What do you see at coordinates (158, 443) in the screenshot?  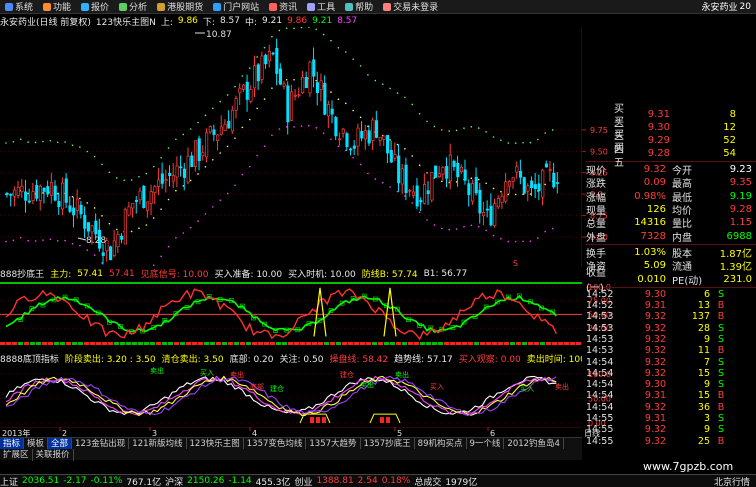 I see `indicator-tab: 121新版均线` at bounding box center [158, 443].